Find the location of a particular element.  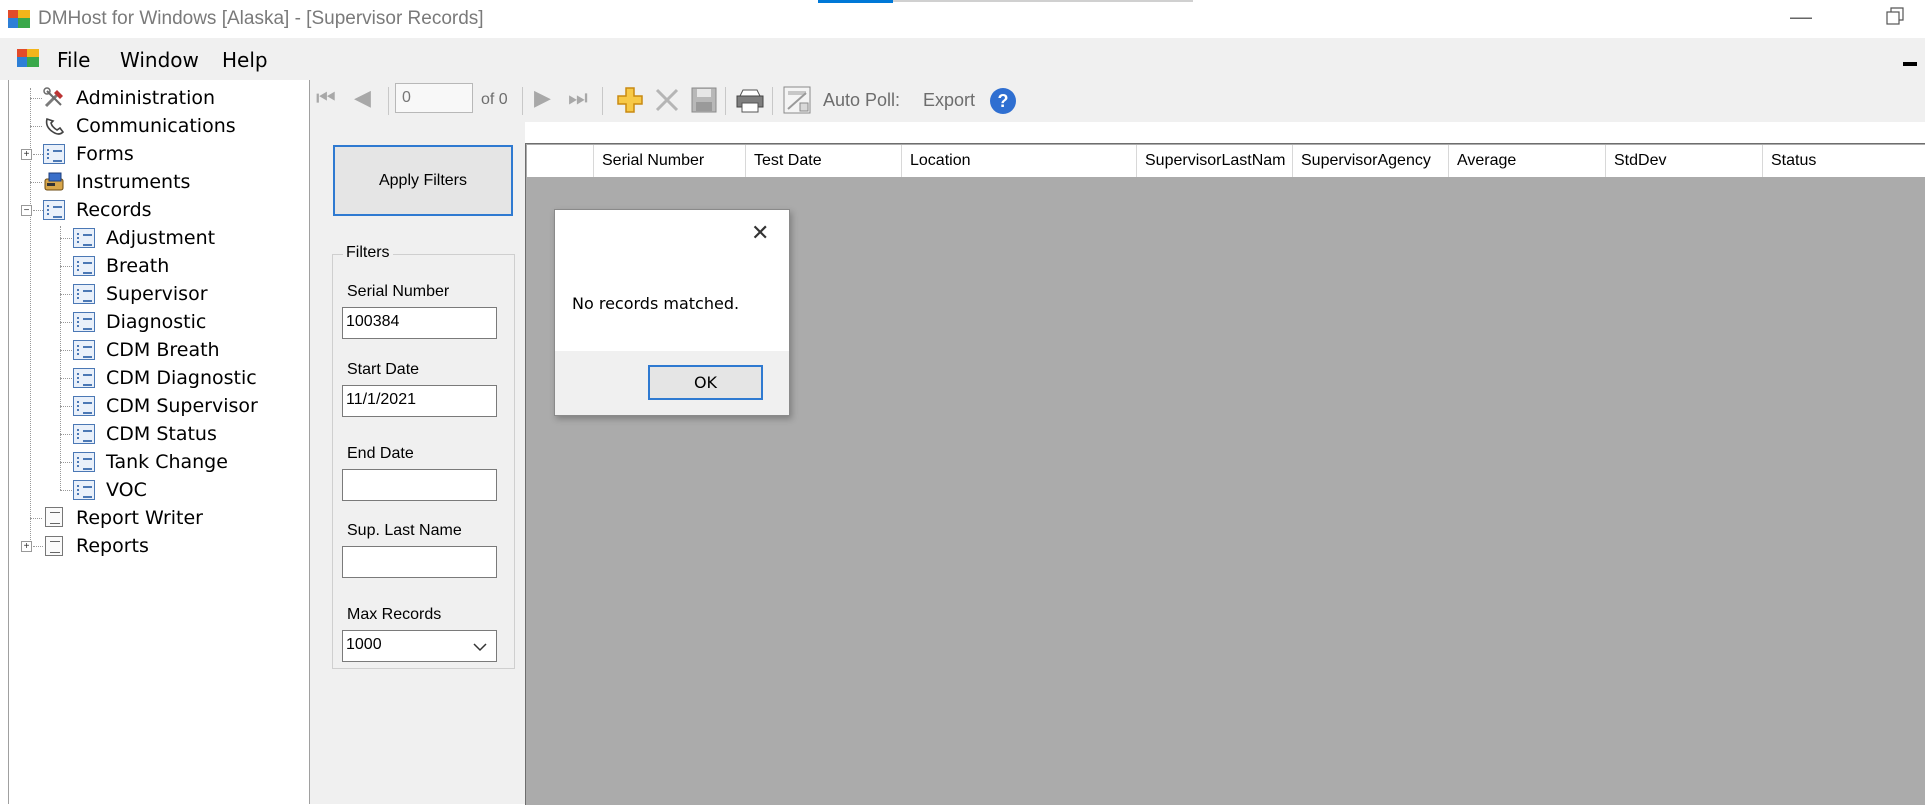

restore-button is located at coordinates (1895, 17).